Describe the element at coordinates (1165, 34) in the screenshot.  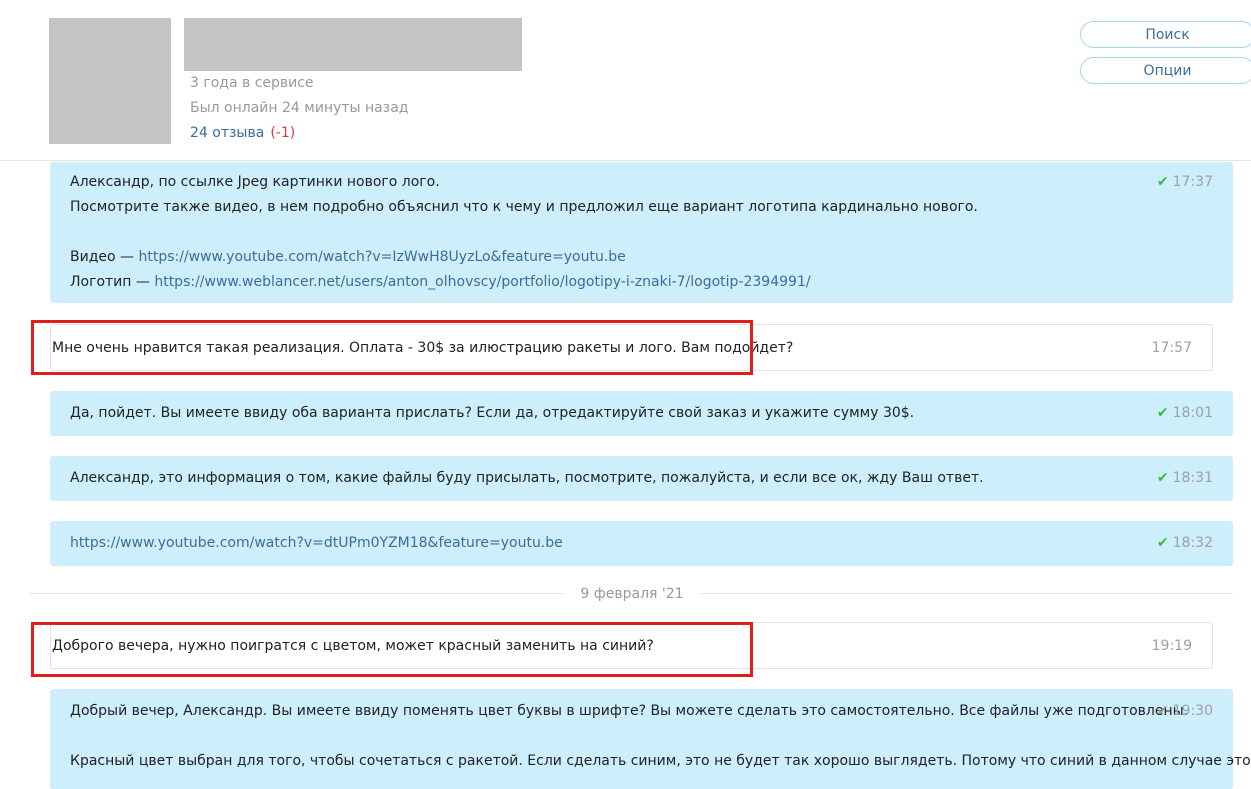
I see `search-button: Поиск` at that location.